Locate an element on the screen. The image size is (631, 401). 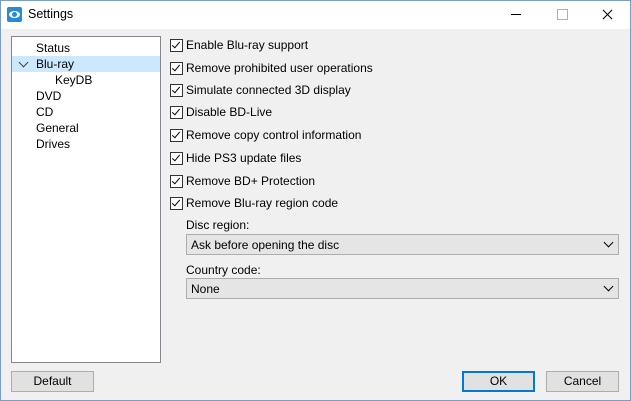
sidebar-item-label: General is located at coordinates (57, 128).